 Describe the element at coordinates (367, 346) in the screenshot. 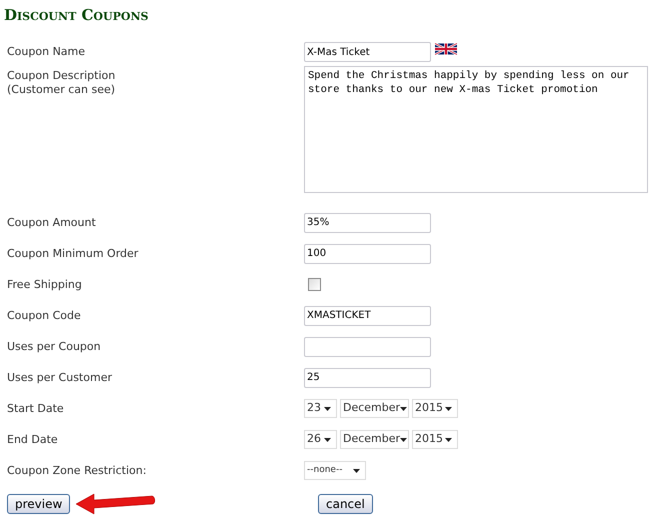

I see `input-field` at that location.